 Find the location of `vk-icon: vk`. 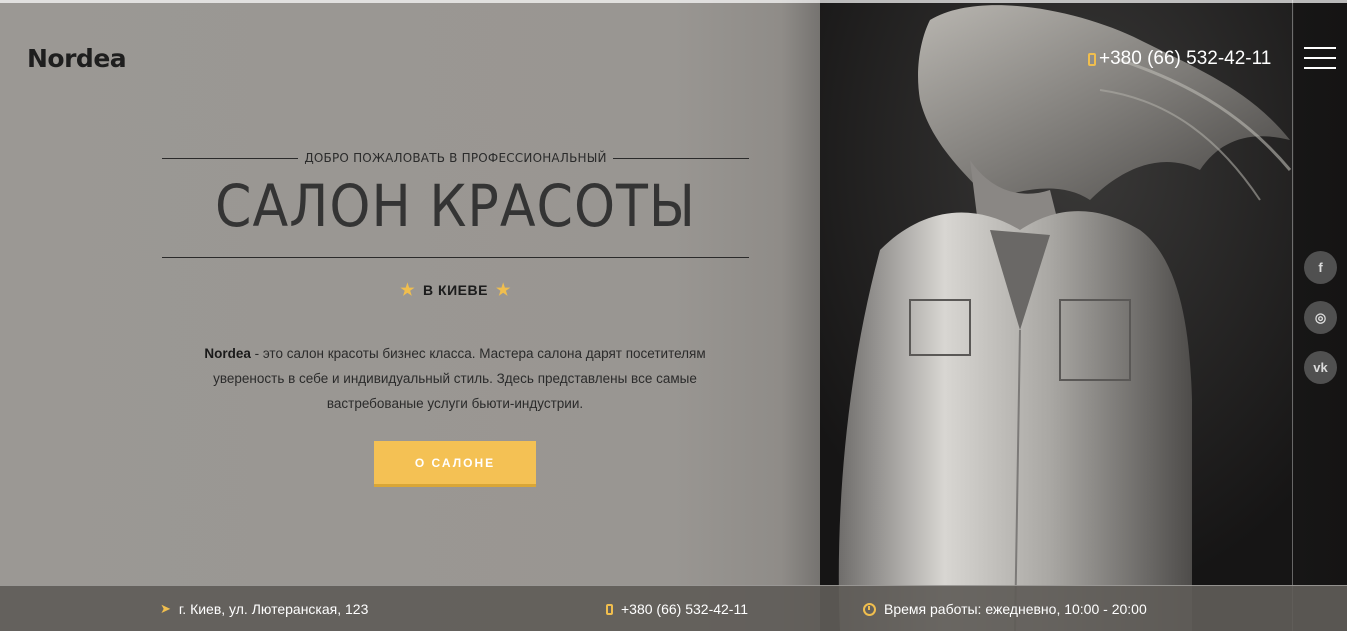

vk-icon: vk is located at coordinates (1320, 367).